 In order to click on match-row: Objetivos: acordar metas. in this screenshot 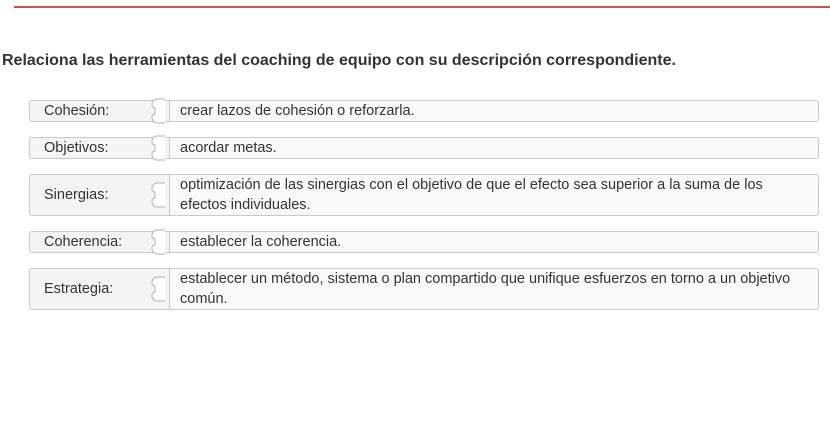, I will do `click(424, 148)`.